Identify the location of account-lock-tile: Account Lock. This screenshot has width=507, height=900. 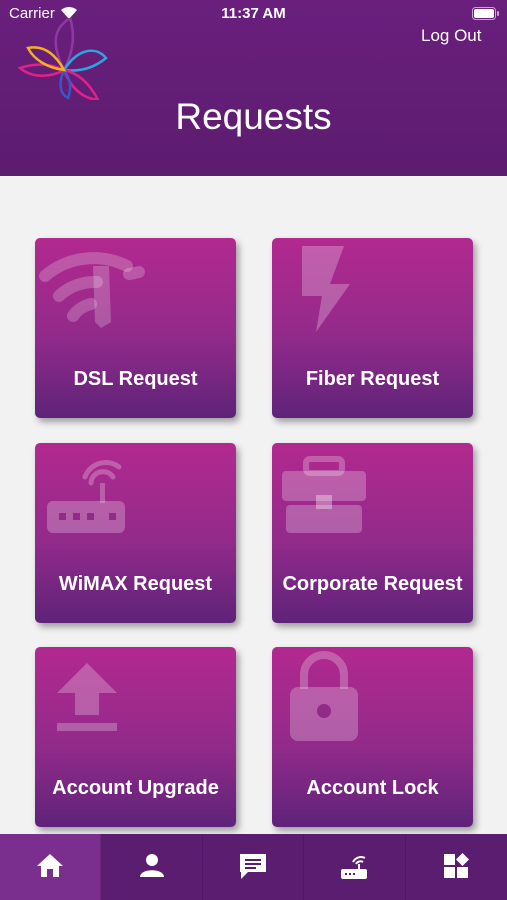
(372, 737).